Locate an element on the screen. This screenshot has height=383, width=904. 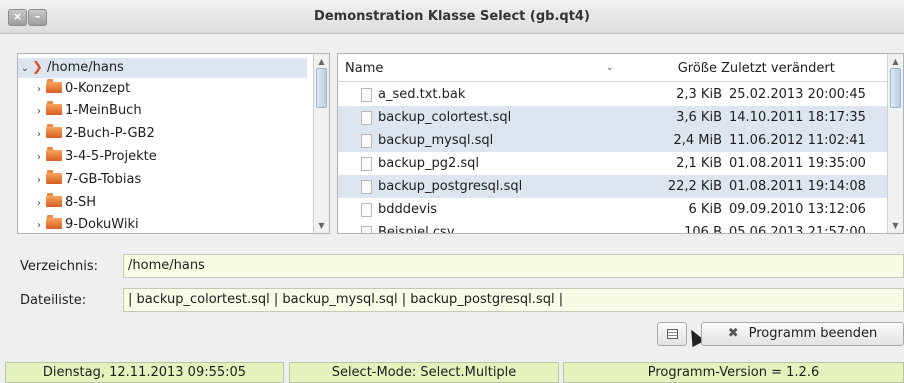
file-name: a_sed.txt.bak is located at coordinates (422, 94).